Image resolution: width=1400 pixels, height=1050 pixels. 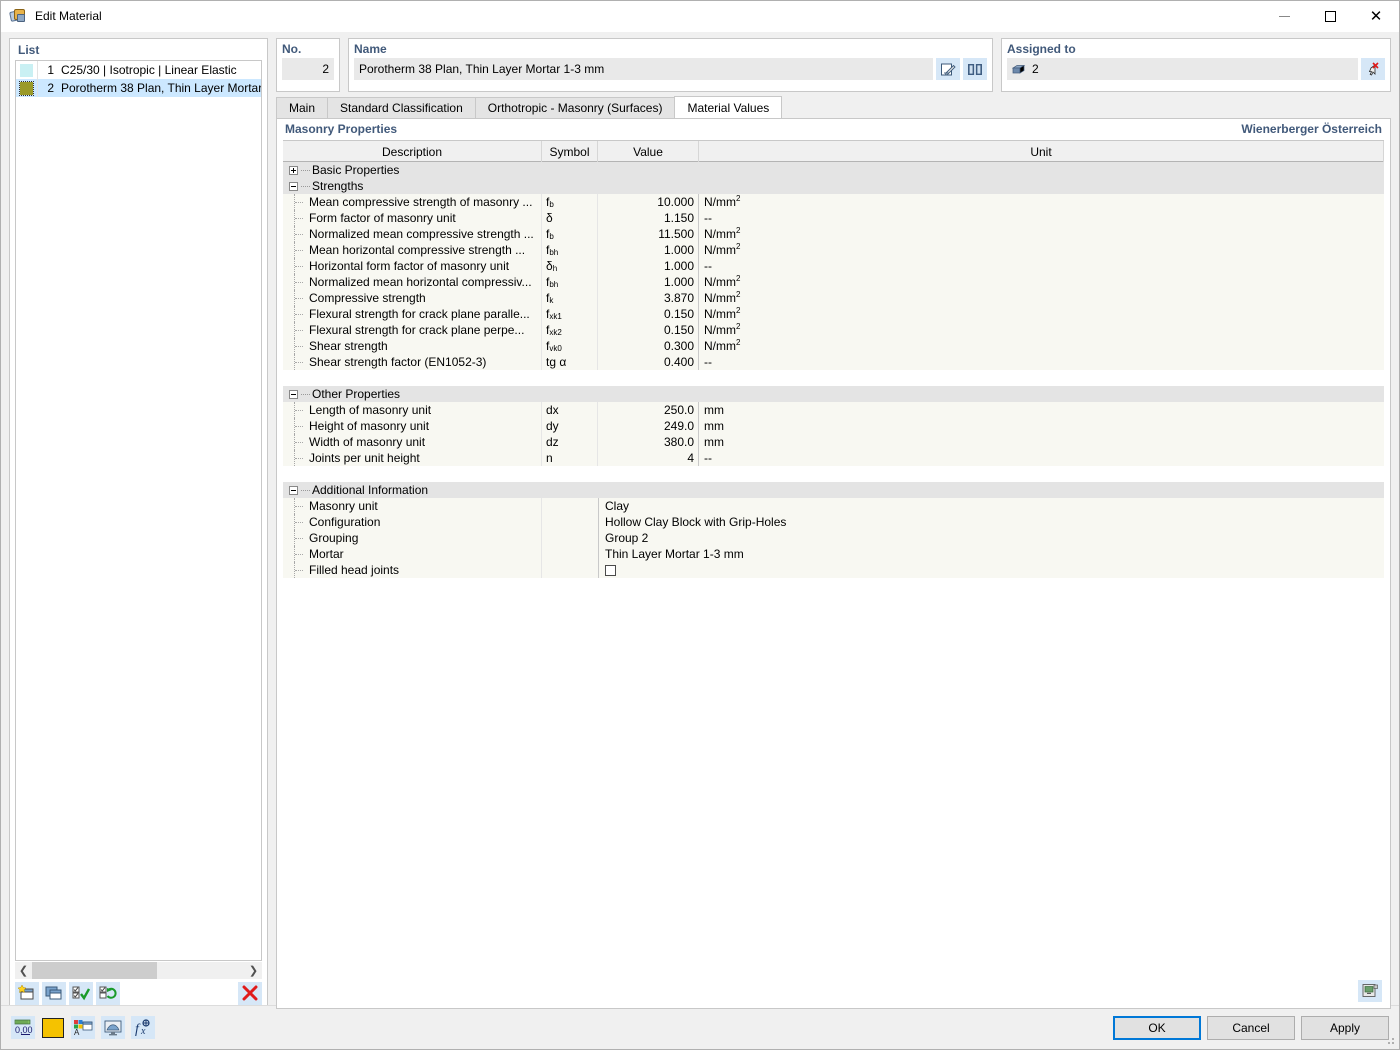 I want to click on copy-material-button, so click(x=54, y=993).